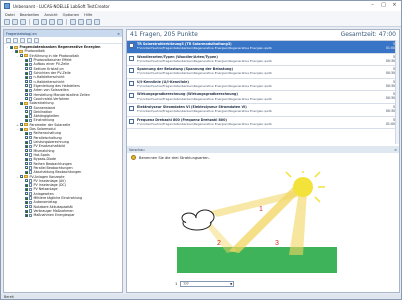 Image resolution: width=402 pixels, height=300 pixels. Describe the element at coordinates (89, 22) in the screenshot. I see `print-icon` at that location.